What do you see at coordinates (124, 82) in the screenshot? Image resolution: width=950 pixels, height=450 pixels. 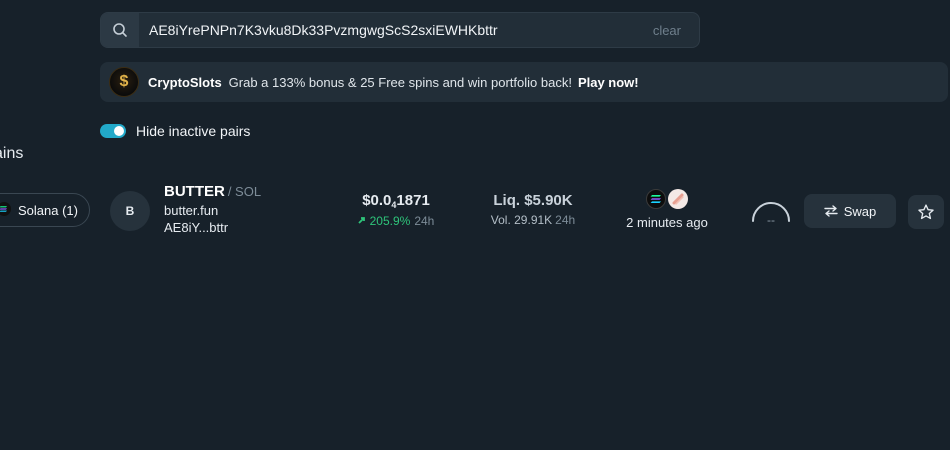 I see `cryptoslots-logo: $` at bounding box center [124, 82].